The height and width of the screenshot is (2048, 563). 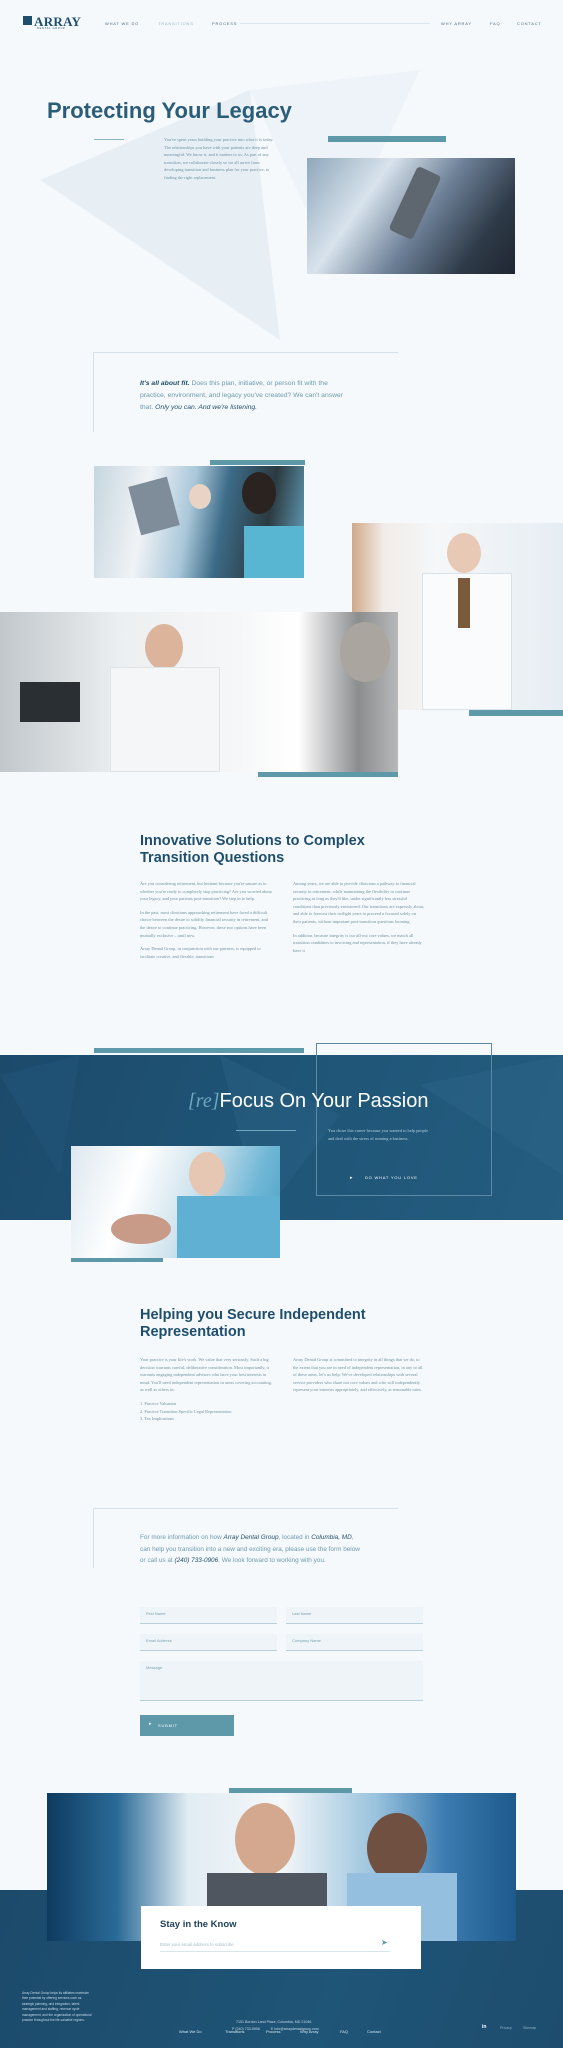 I want to click on nav-process: Process, so click(x=224, y=23).